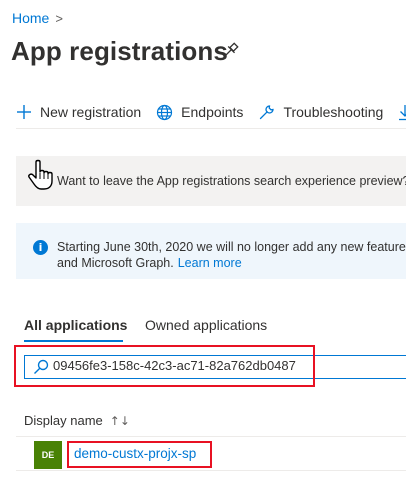 This screenshot has height=501, width=406. I want to click on endpoints-label: Endpoints, so click(212, 112).